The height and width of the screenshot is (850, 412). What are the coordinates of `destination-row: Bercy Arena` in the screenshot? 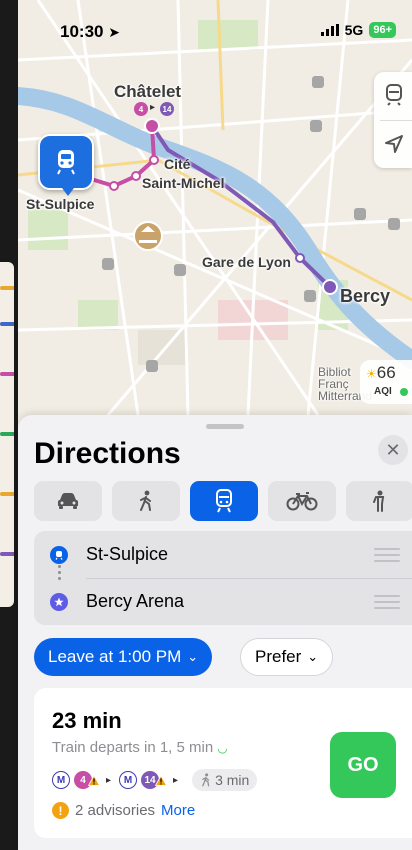 It's located at (223, 601).